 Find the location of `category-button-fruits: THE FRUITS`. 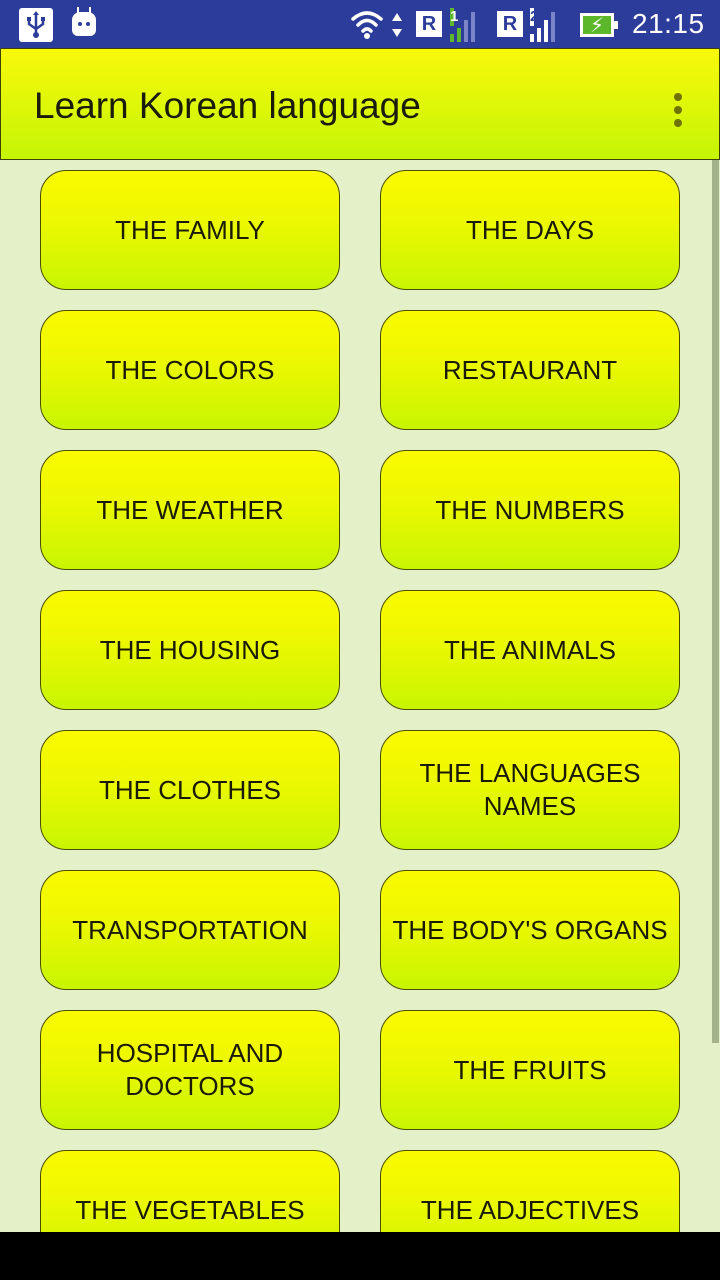

category-button-fruits: THE FRUITS is located at coordinates (530, 1070).